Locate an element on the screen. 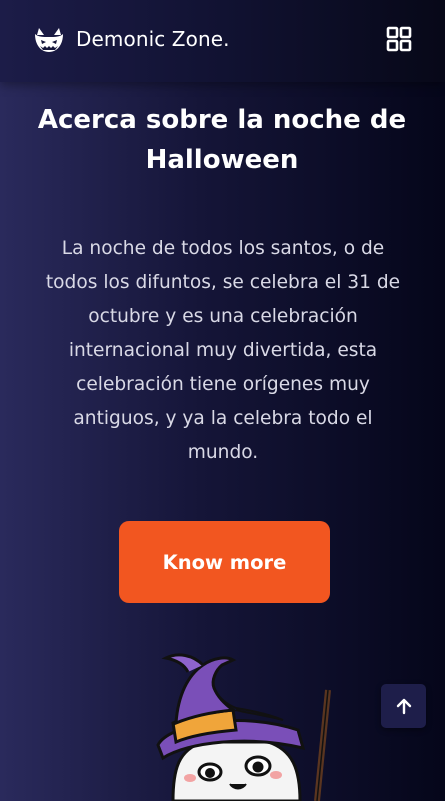 The width and height of the screenshot is (445, 801). pumpkin-face-icon is located at coordinates (49, 40).